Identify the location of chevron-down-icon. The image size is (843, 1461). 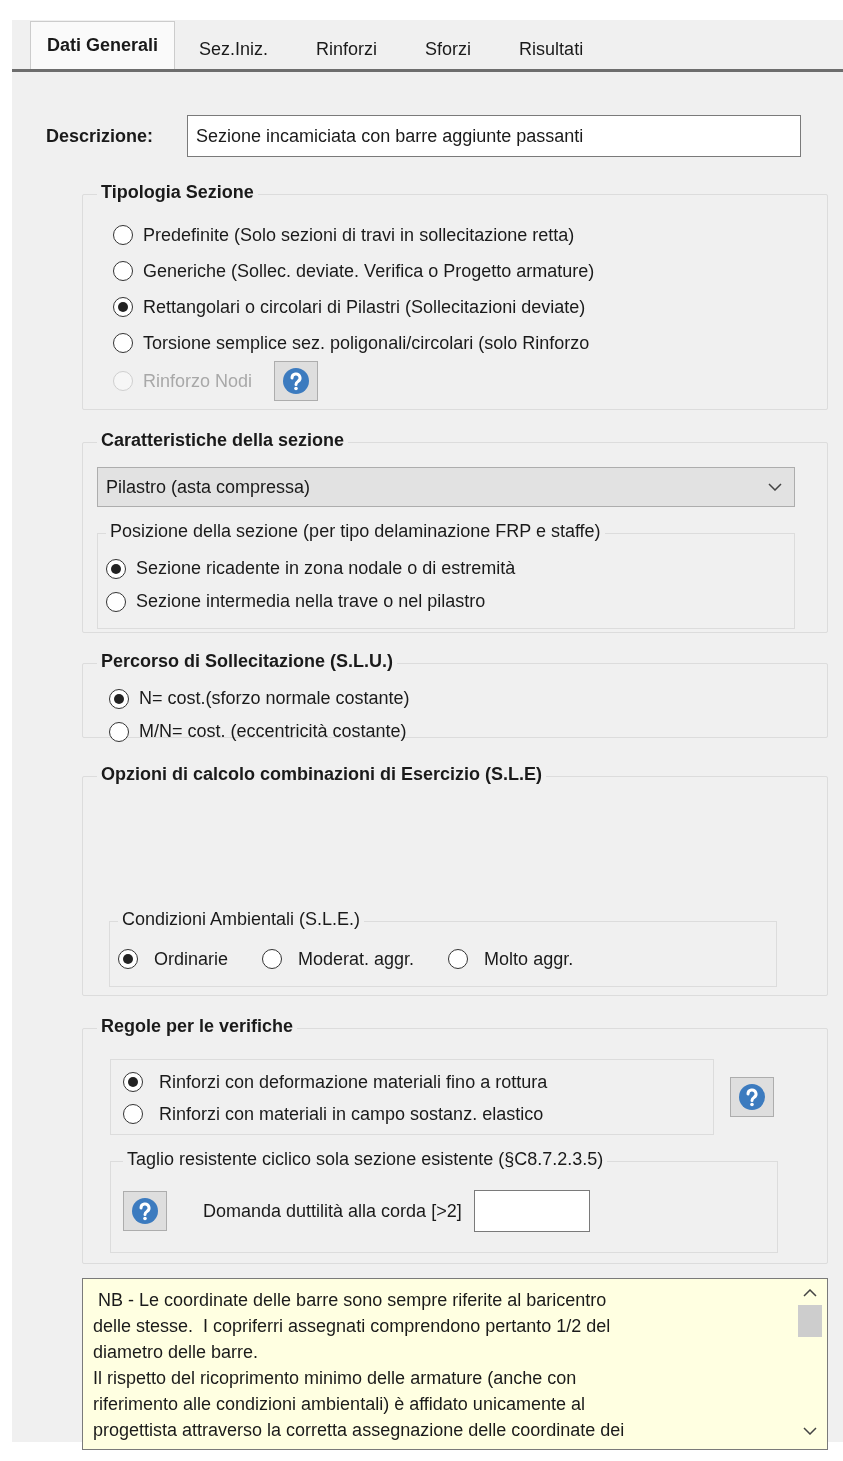
(775, 487).